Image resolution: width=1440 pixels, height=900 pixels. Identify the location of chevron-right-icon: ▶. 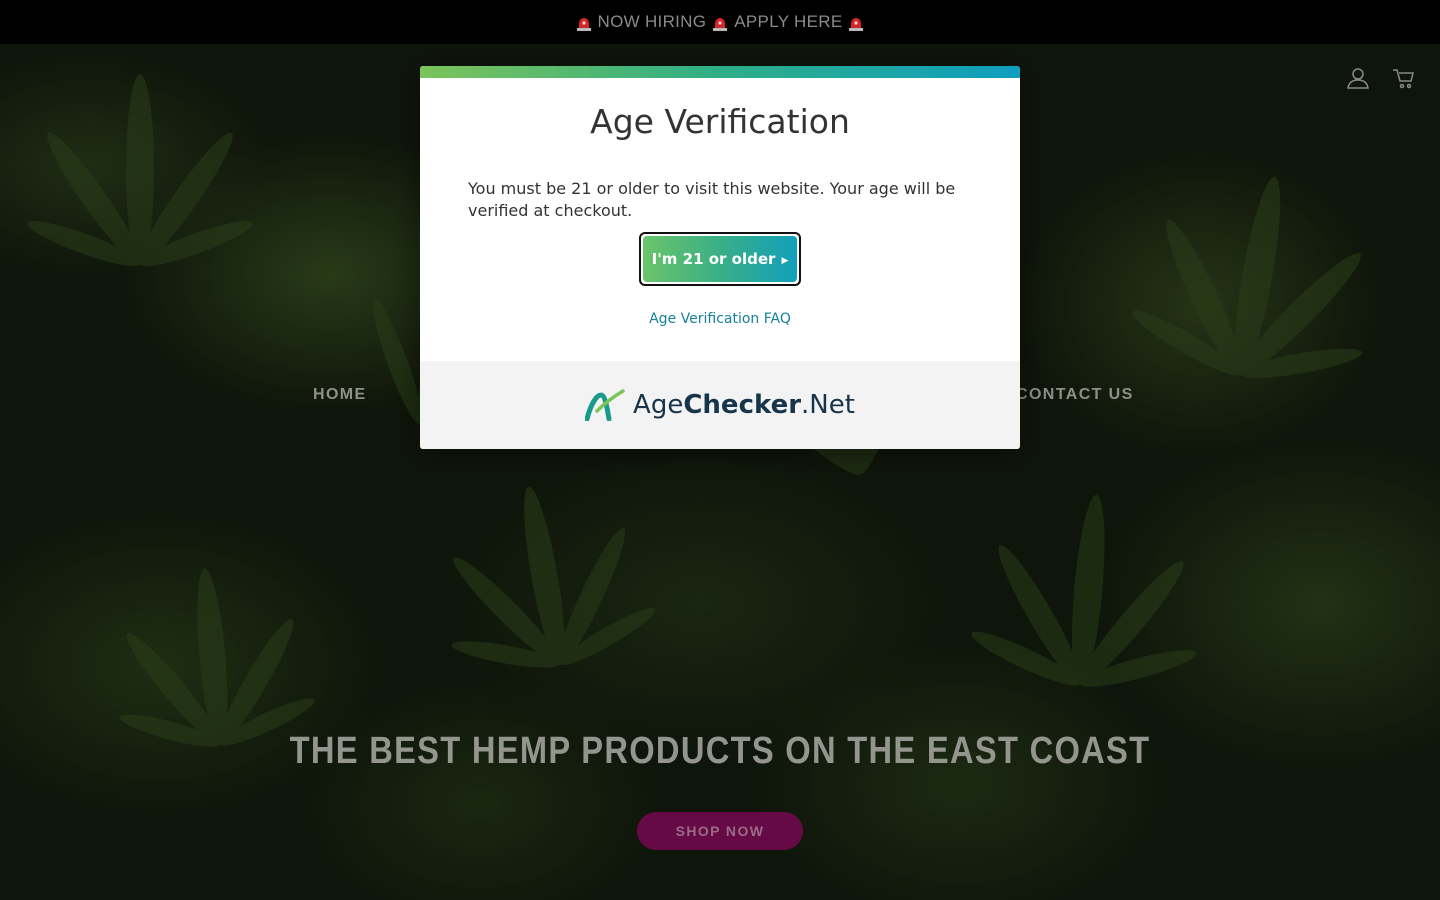
(785, 261).